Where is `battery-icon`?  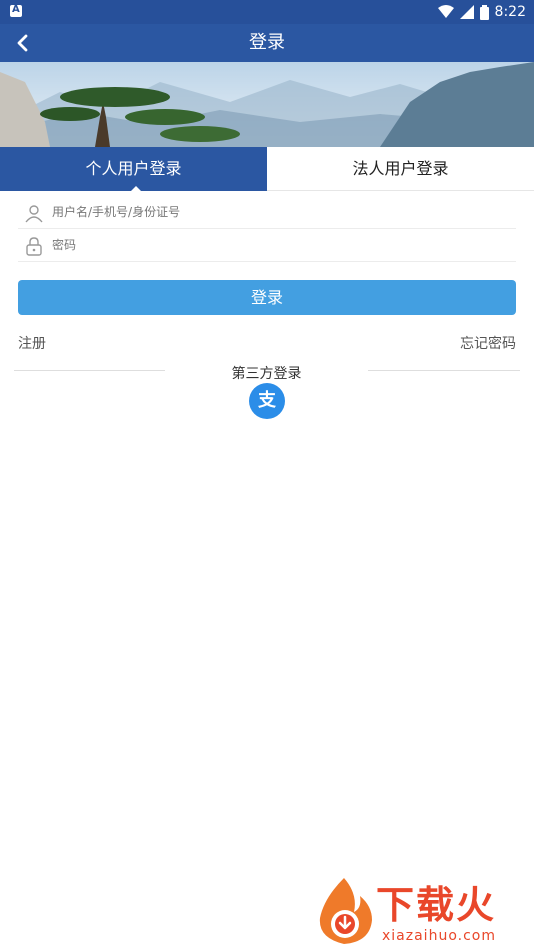 battery-icon is located at coordinates (484, 12).